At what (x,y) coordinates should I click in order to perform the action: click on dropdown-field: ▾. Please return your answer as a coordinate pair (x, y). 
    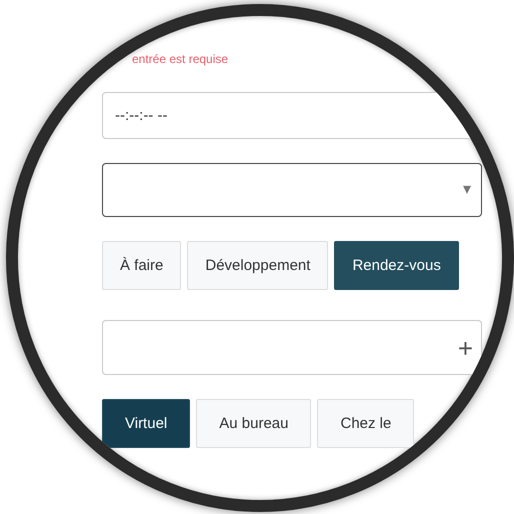
    Looking at the image, I should click on (292, 190).